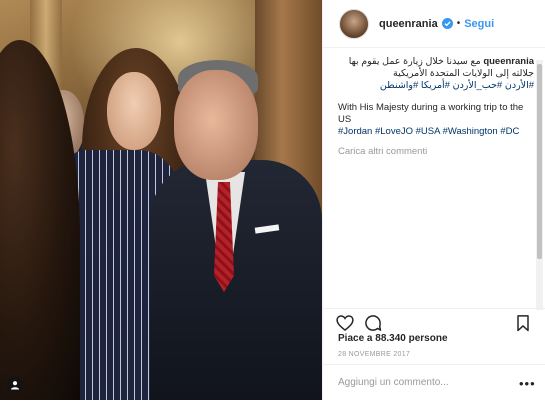 The image size is (545, 401). Describe the element at coordinates (374, 354) in the screenshot. I see `post-date: 28 NOVEMBRE 2017` at that location.